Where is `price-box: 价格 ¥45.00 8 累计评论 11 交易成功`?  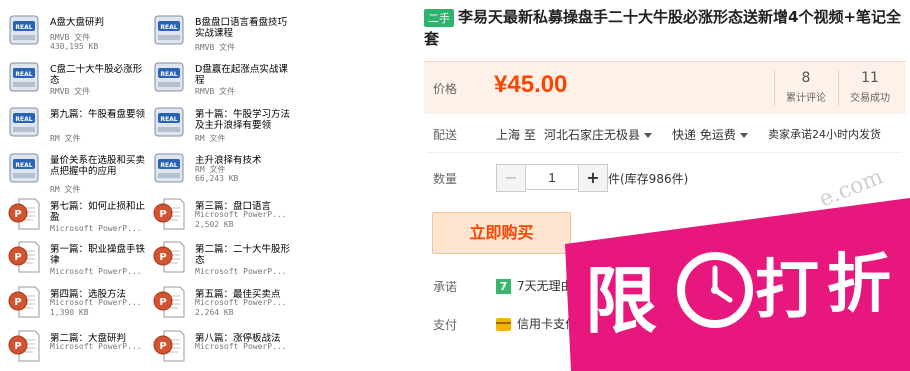
price-box: 价格 ¥45.00 8 累计评论 11 交易成功 is located at coordinates (665, 87).